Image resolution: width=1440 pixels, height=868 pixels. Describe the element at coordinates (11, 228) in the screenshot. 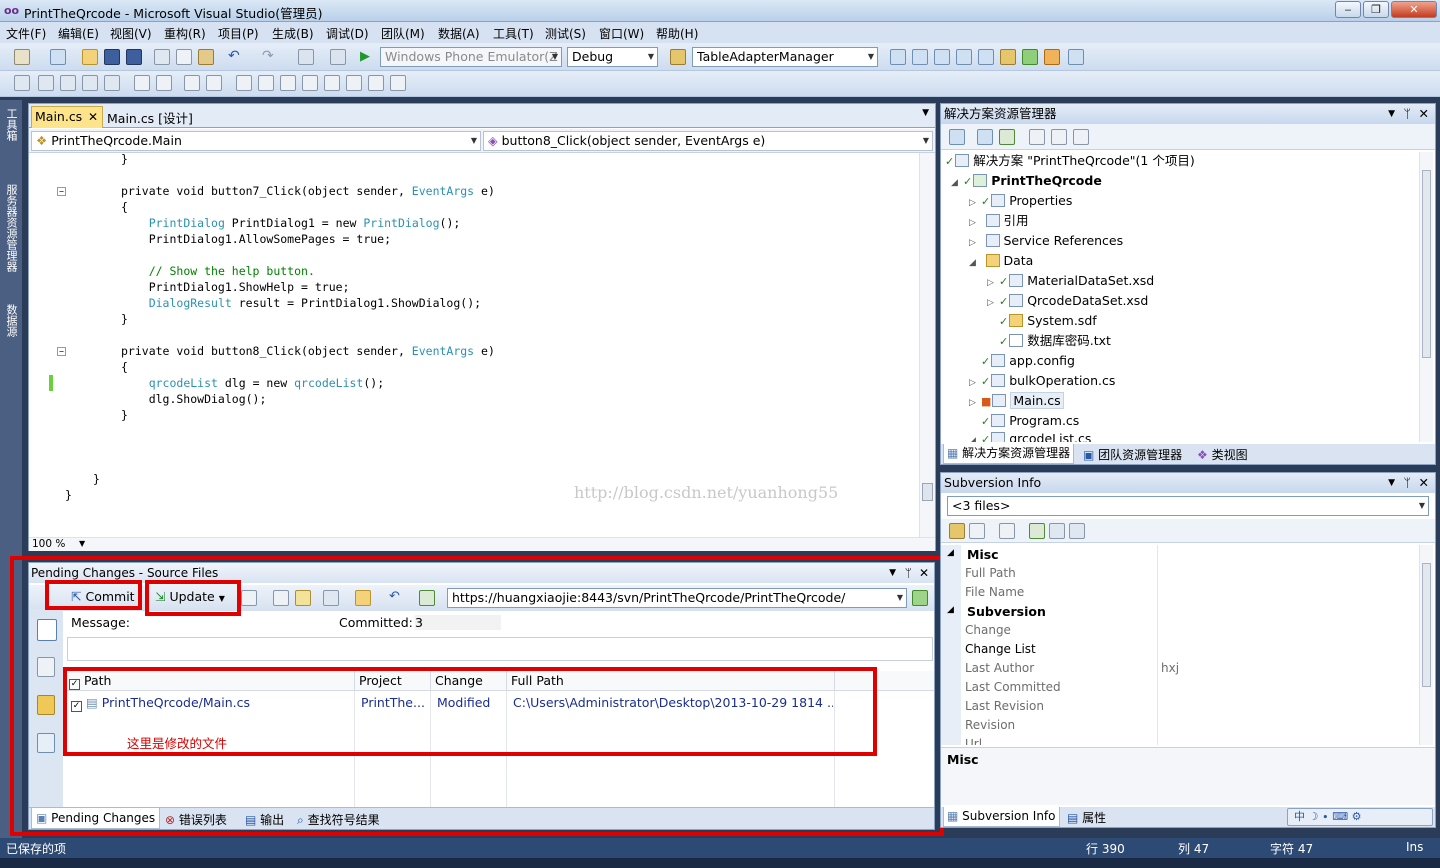

I see `server-explorer-tab: 服务器资源管理器` at that location.